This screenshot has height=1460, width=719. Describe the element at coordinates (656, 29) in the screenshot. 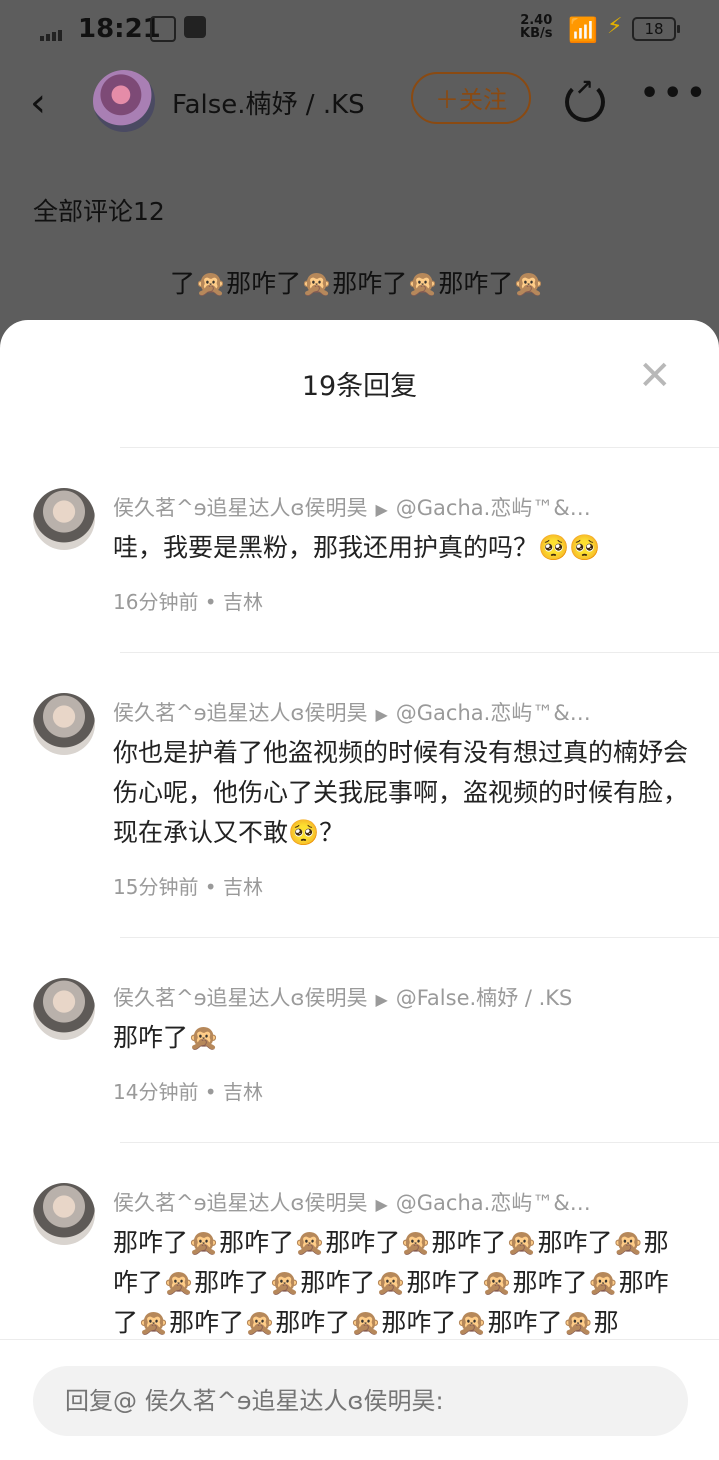

I see `battery-icon: 18` at that location.